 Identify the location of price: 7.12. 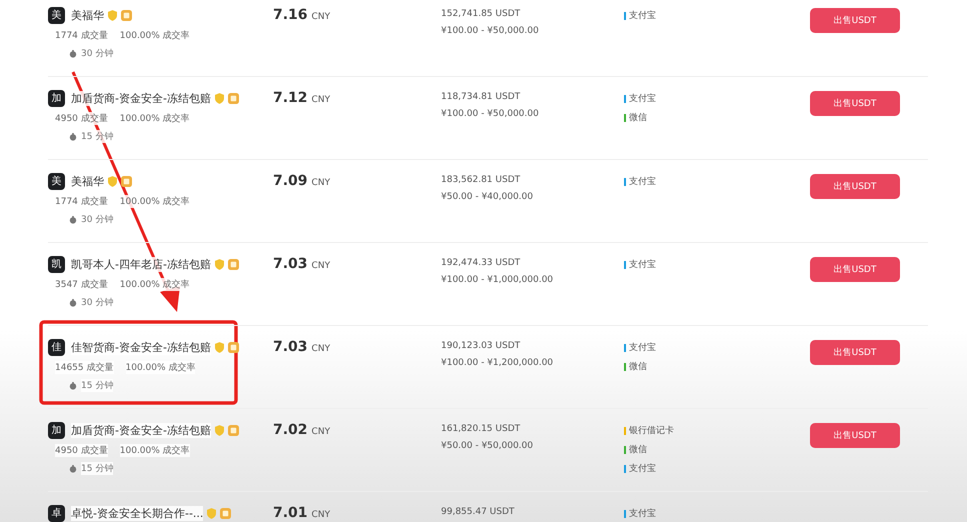
(290, 98).